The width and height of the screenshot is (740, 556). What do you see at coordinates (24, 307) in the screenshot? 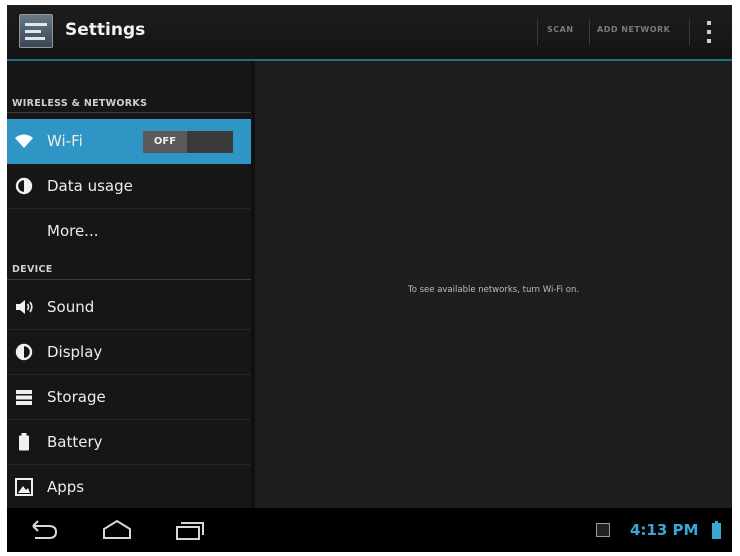
I see `speaker-icon` at bounding box center [24, 307].